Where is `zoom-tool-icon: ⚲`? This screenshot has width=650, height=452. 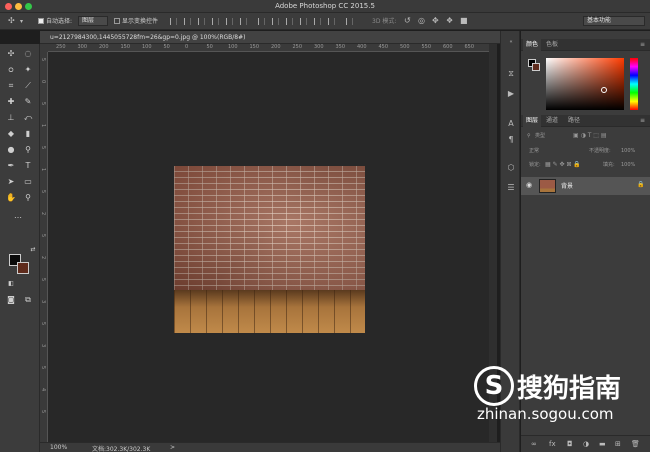
zoom-tool-icon: ⚲ is located at coordinates (28, 198).